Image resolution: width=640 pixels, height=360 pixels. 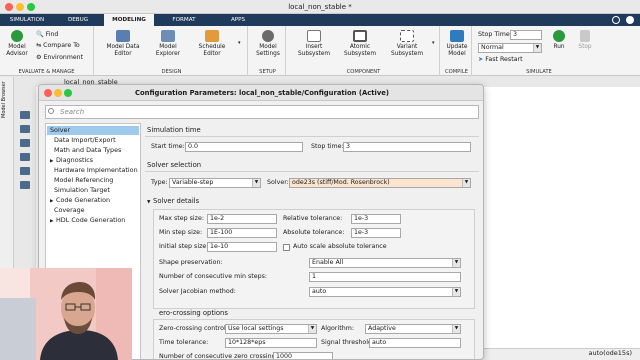 I want to click on atomic-subsystem-button: Atomic Subsystem, so click(x=360, y=44).